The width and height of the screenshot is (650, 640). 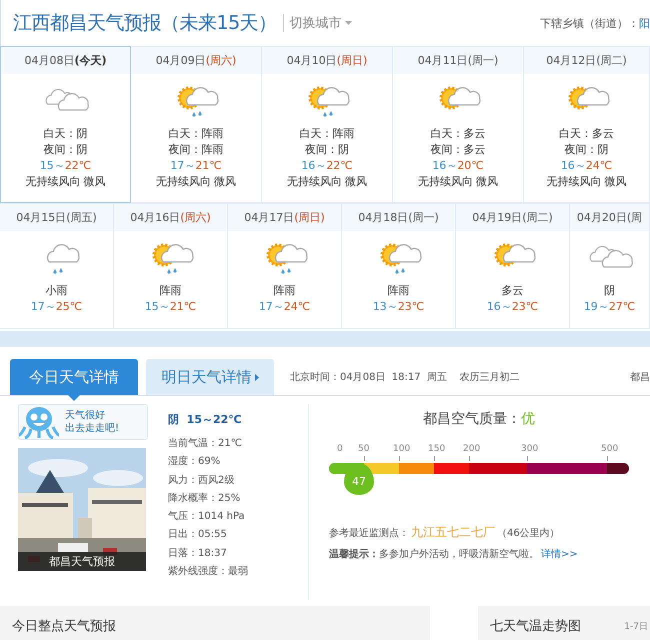 I want to click on tip-text: 温馨提示：多参加户外活动，呼吸清新空气啦。, so click(x=434, y=554).